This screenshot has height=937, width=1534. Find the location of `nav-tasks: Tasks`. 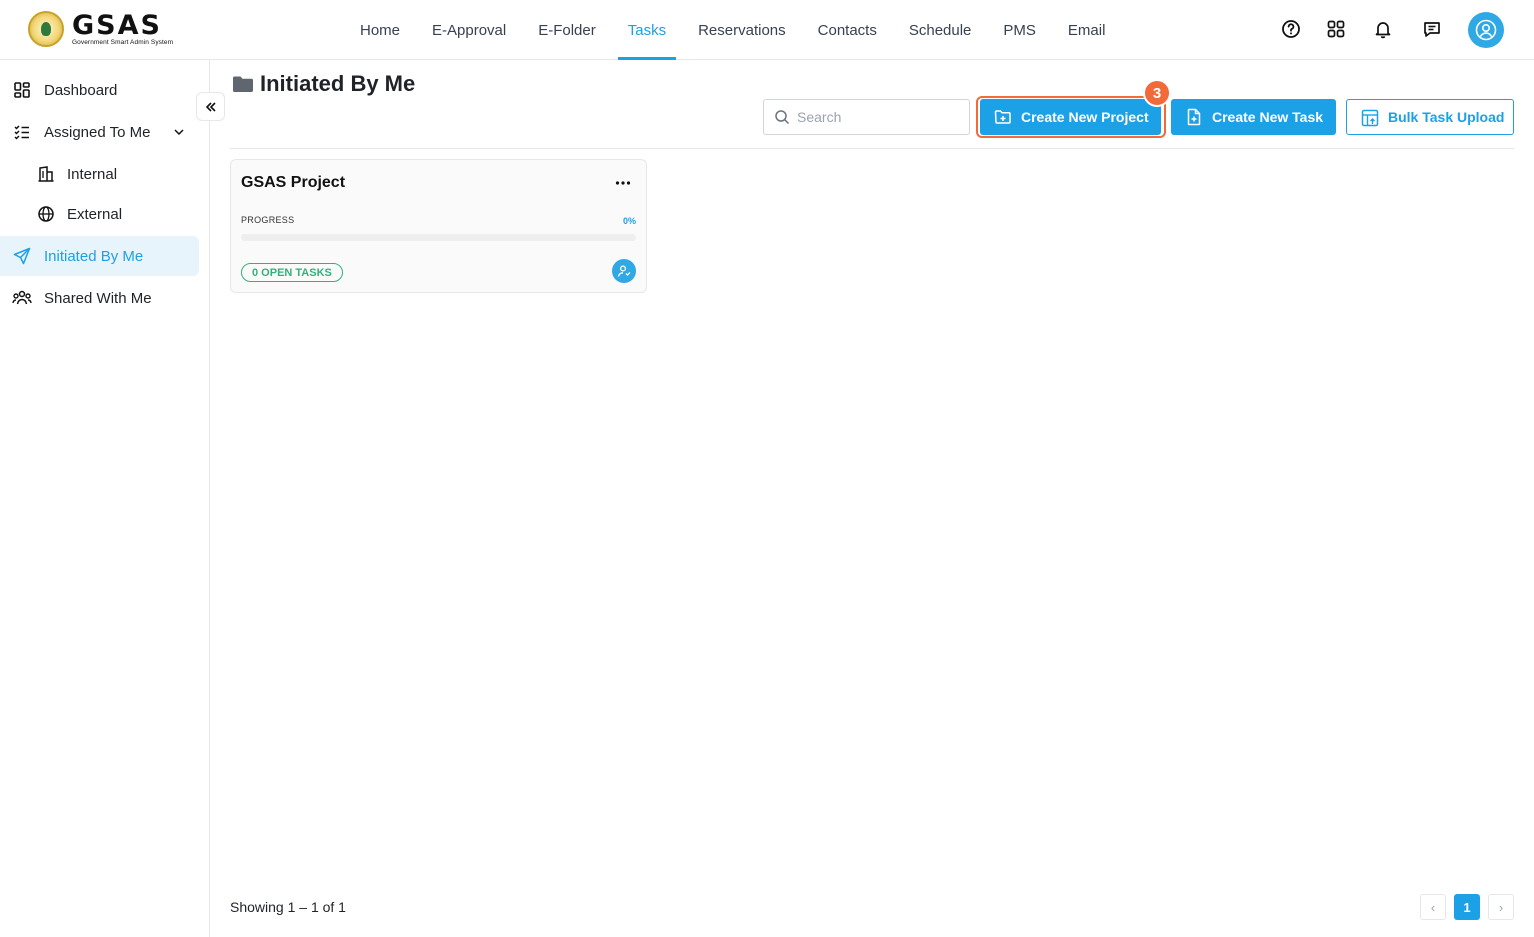

nav-tasks: Tasks is located at coordinates (647, 30).